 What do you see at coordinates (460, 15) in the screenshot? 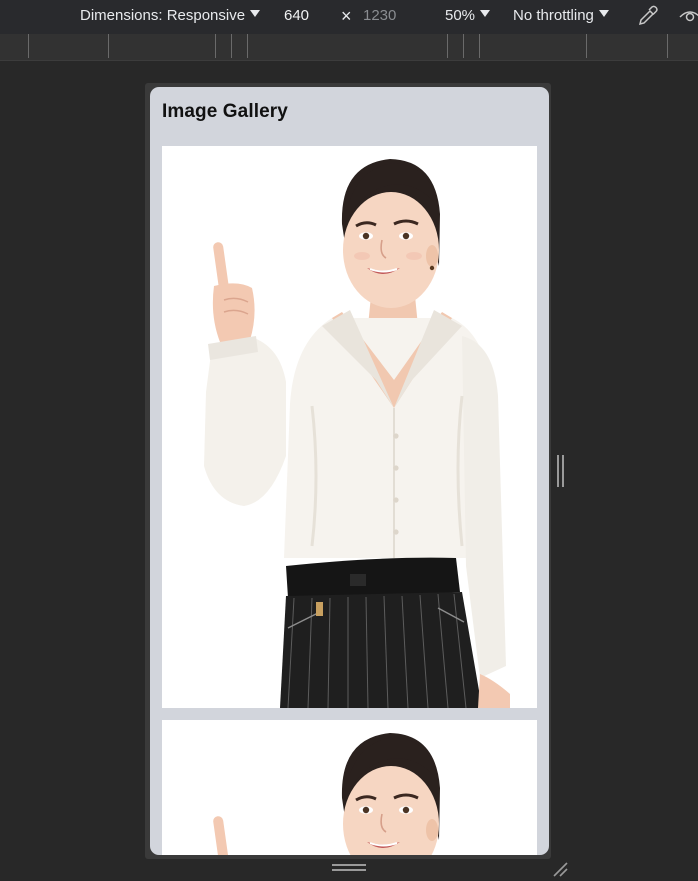
I see `zoom-label: 50%` at bounding box center [460, 15].